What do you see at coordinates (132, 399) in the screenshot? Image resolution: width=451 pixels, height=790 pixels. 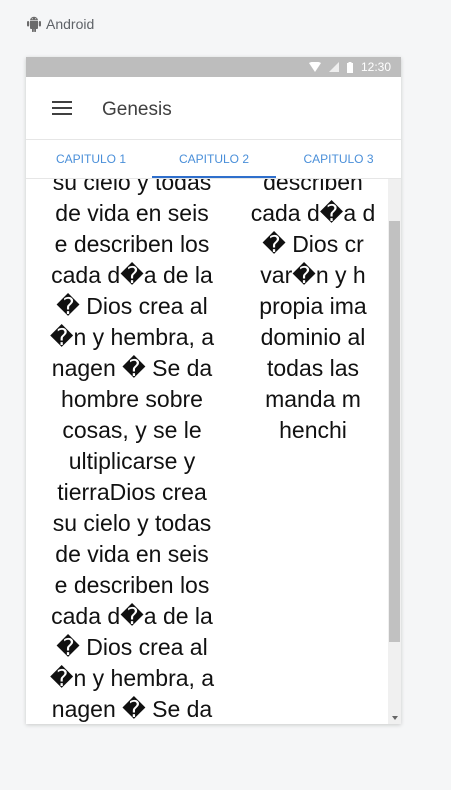 I see `text-line: hombre sobre` at bounding box center [132, 399].